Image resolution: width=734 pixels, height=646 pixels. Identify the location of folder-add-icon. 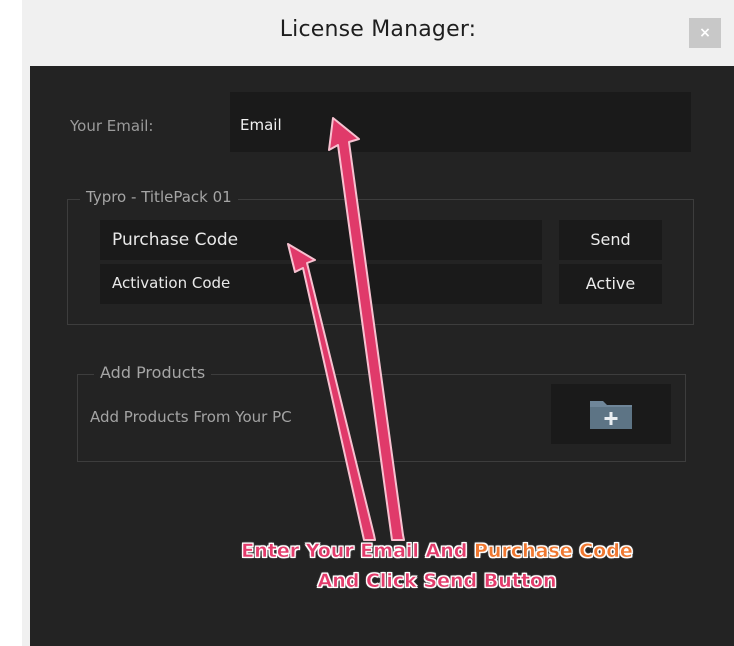
(611, 415).